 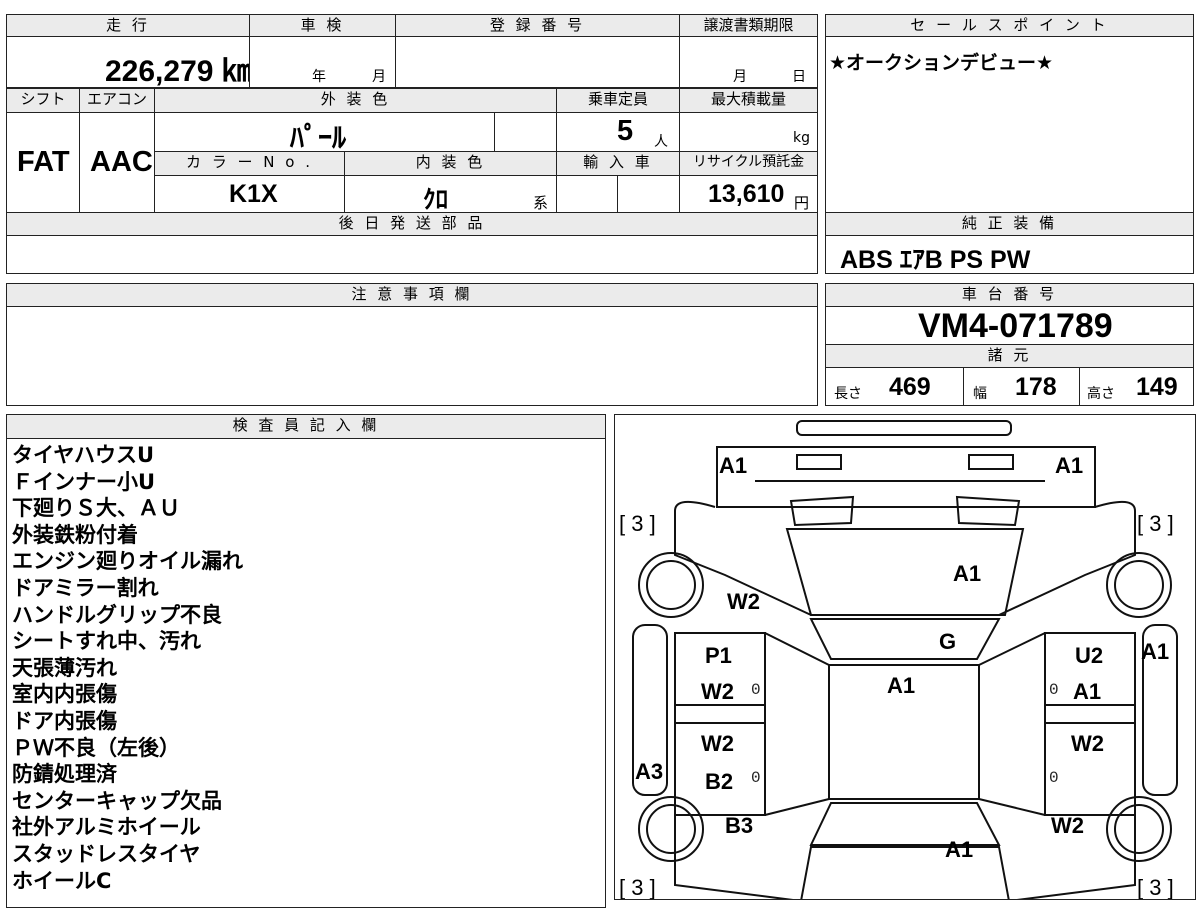 I want to click on interior-color-cell, so click(x=450, y=194).